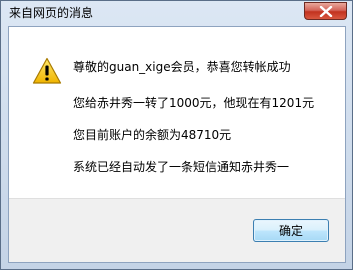 The width and height of the screenshot is (353, 270). I want to click on close-button, so click(325, 11).